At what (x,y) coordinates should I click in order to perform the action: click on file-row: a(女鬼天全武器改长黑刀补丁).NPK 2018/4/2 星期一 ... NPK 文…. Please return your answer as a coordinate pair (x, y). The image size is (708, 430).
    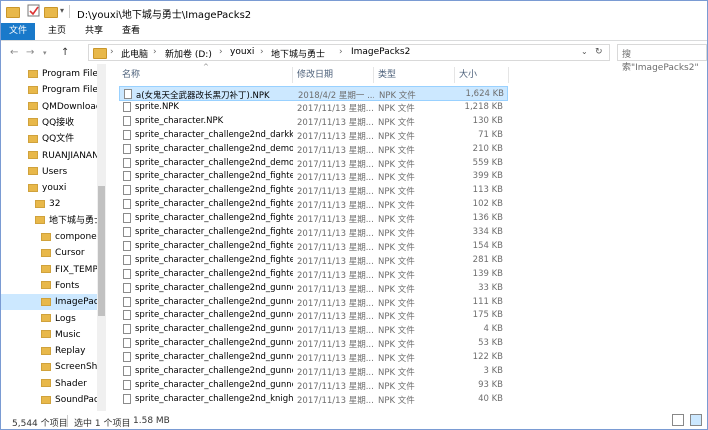
    Looking at the image, I should click on (313, 93).